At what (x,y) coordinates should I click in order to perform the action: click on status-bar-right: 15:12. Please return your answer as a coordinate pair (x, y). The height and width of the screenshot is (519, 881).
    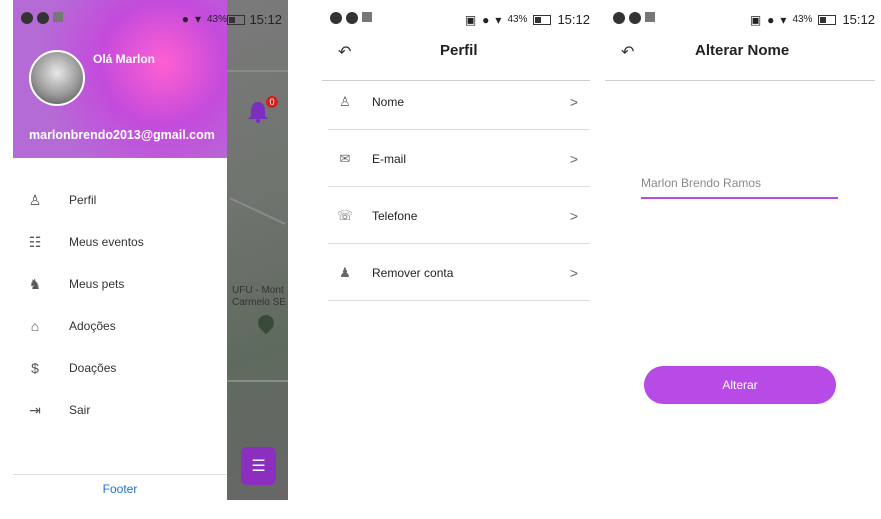
    Looking at the image, I should click on (254, 19).